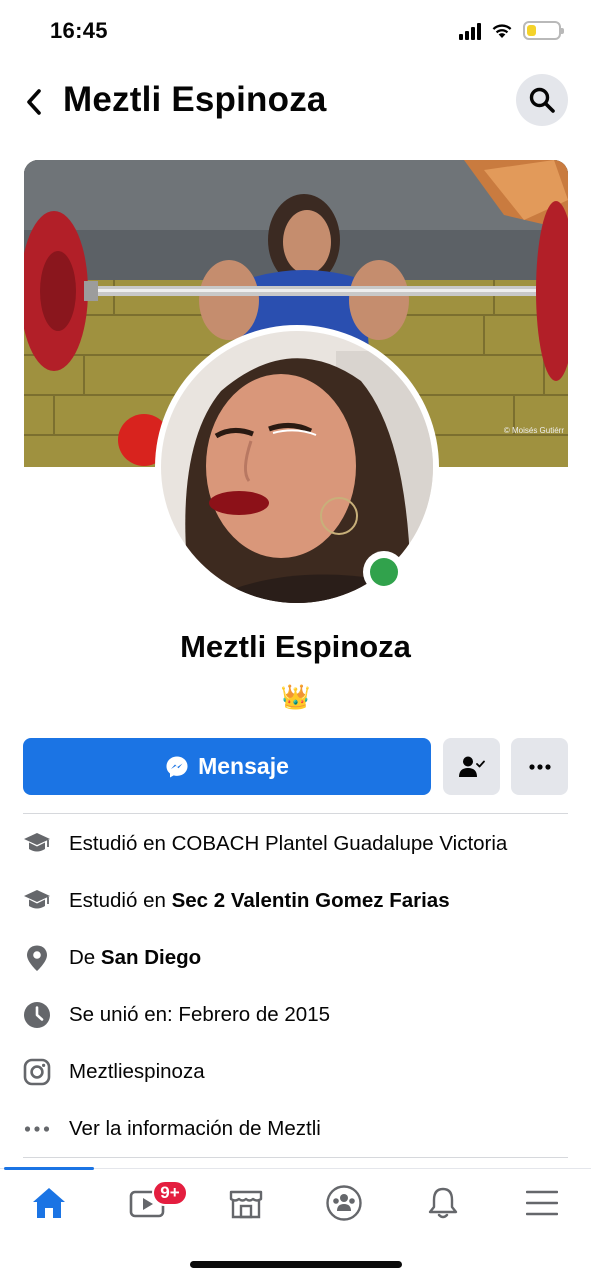 The width and height of the screenshot is (591, 1280). I want to click on friends-button, so click(471, 766).